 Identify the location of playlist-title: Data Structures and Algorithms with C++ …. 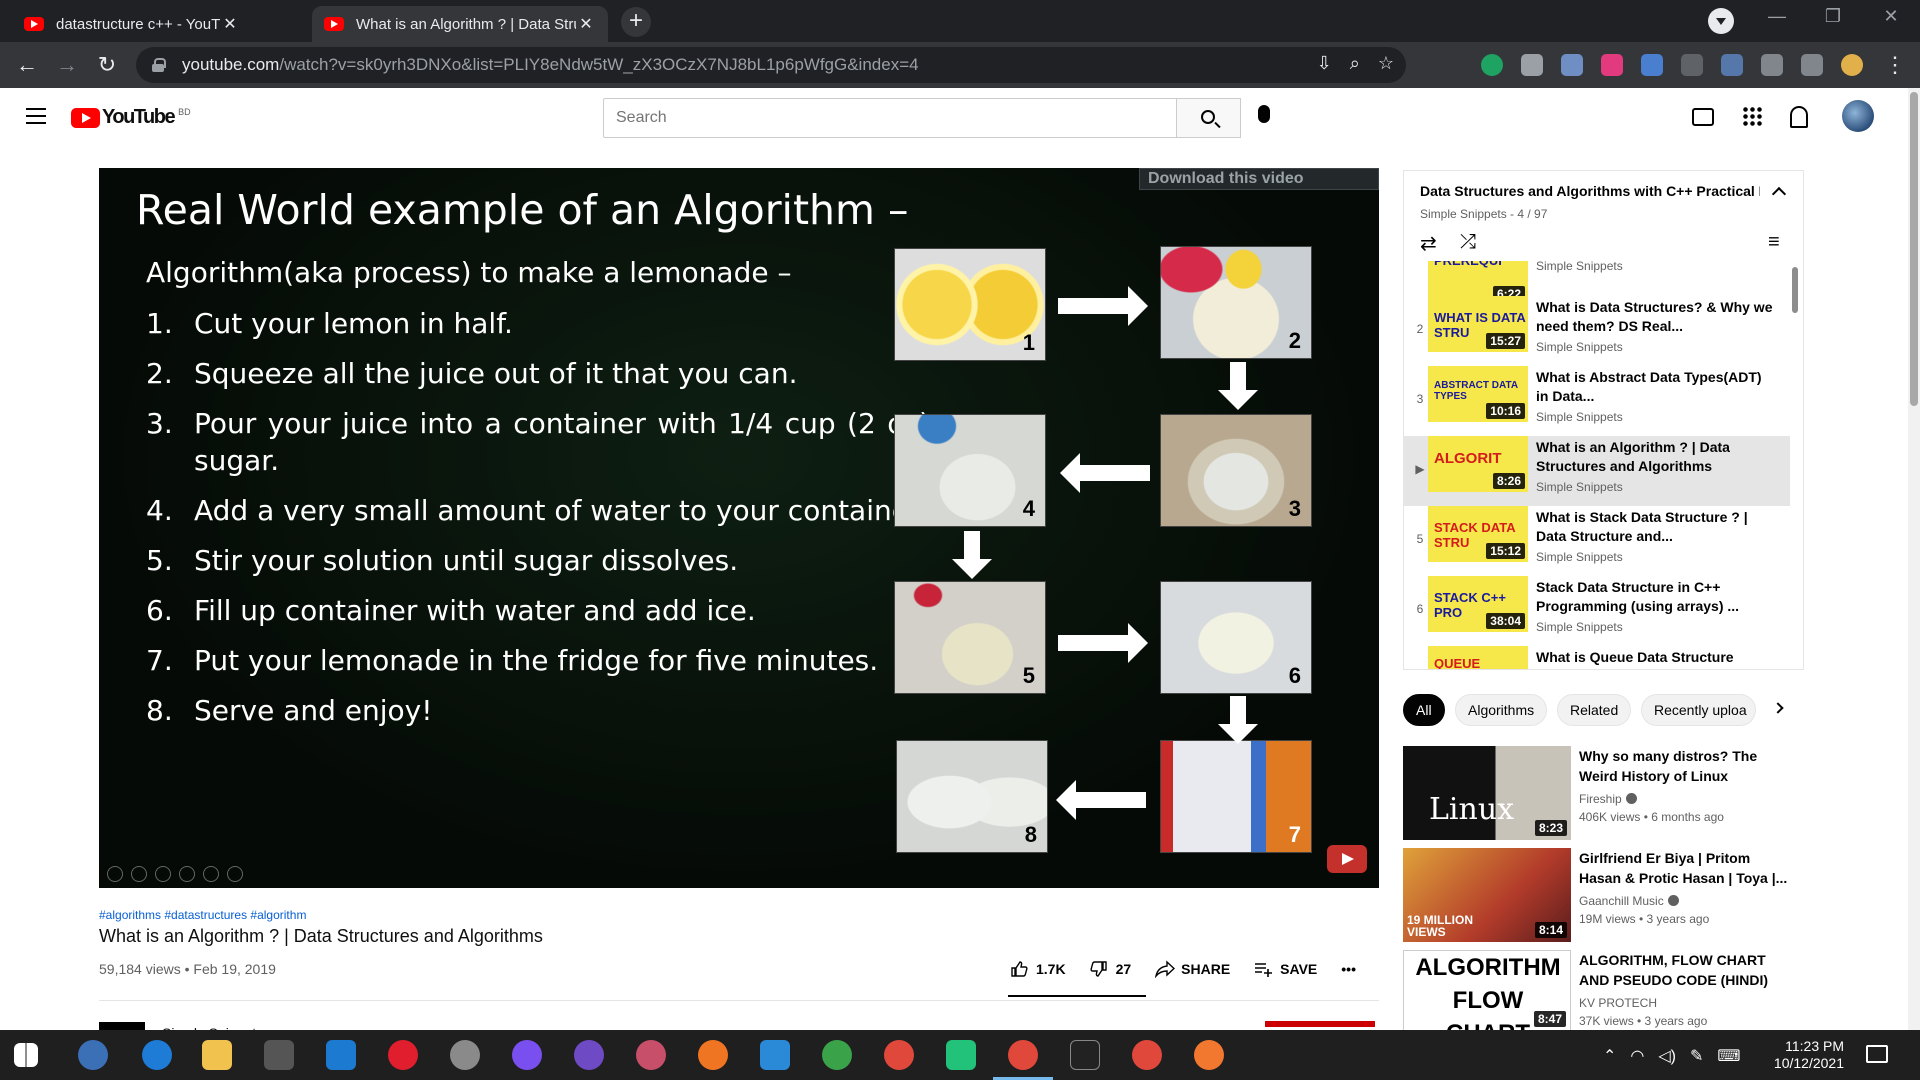
(1590, 191).